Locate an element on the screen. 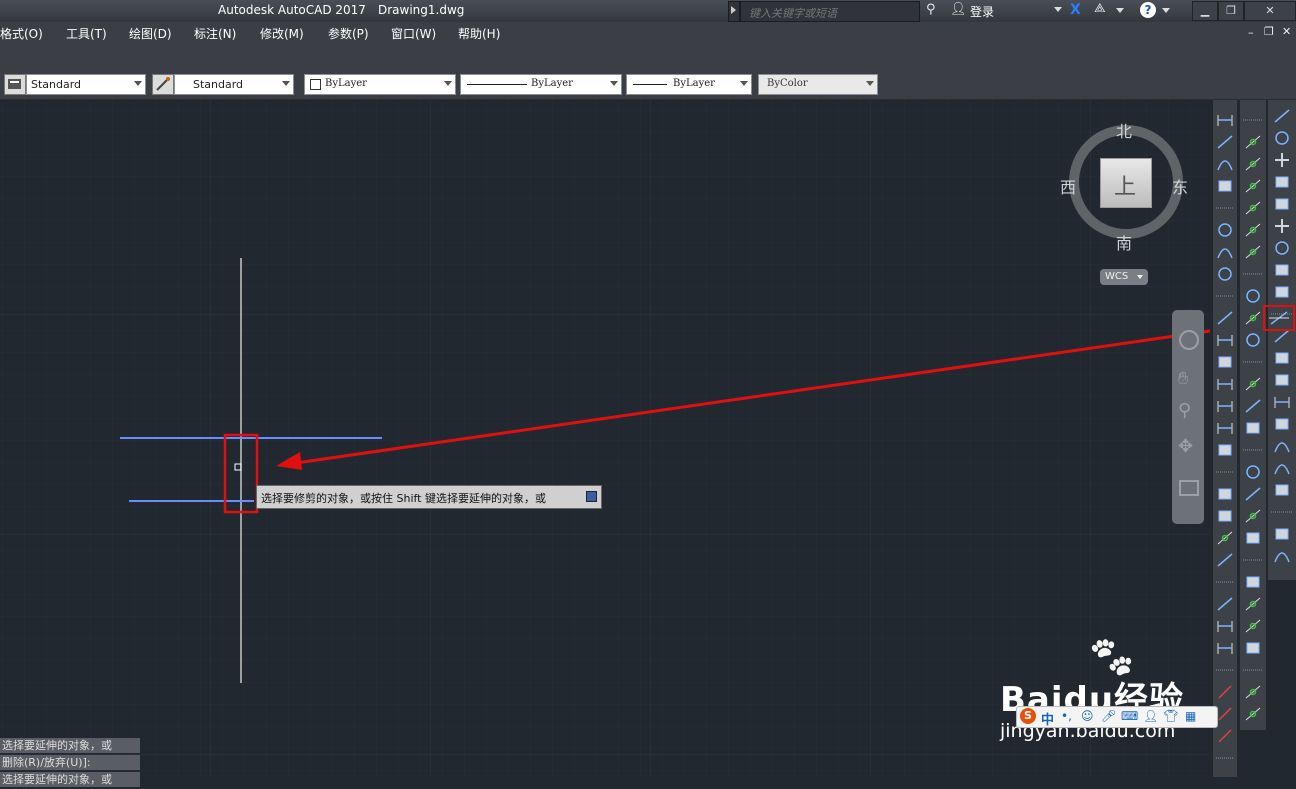 The image size is (1296, 789). steering-wheel-icon is located at coordinates (1189, 340).